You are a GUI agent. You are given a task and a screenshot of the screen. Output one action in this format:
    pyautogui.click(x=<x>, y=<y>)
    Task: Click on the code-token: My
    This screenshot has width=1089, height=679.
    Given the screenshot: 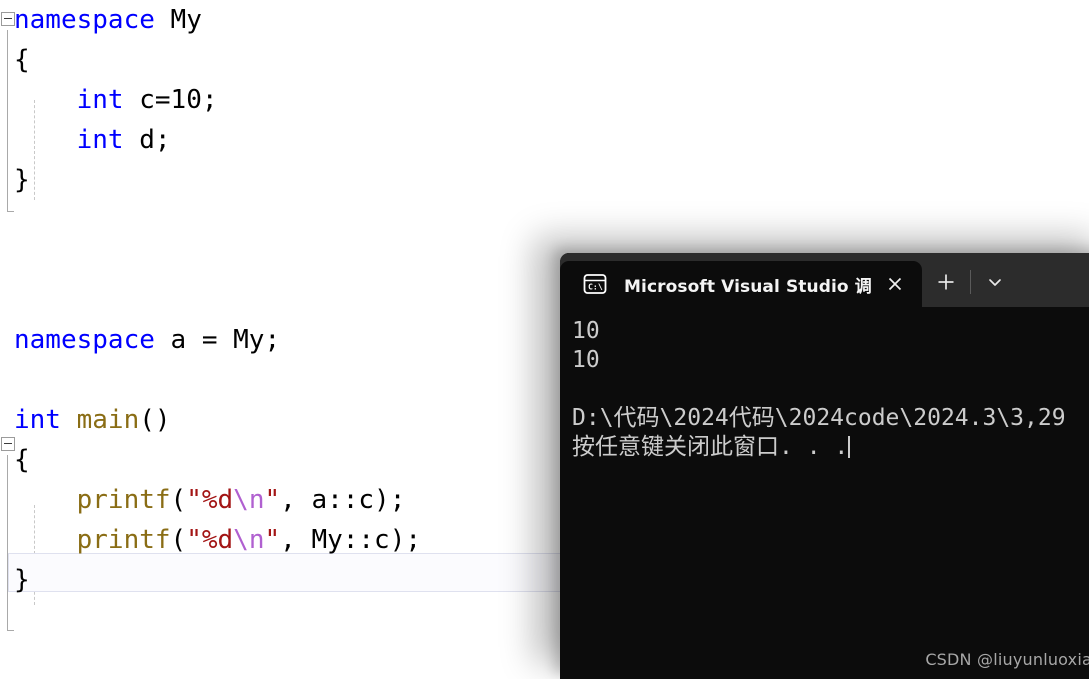 What is the action you would take?
    pyautogui.click(x=186, y=20)
    